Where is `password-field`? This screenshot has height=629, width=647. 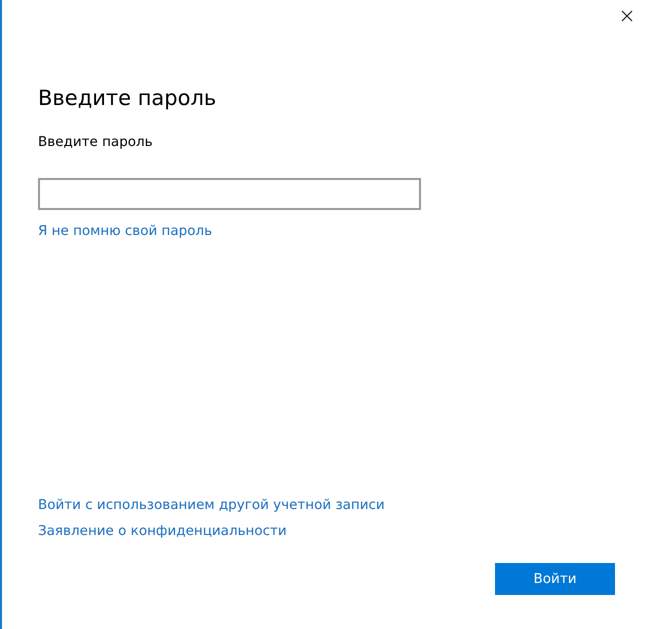
password-field is located at coordinates (229, 194).